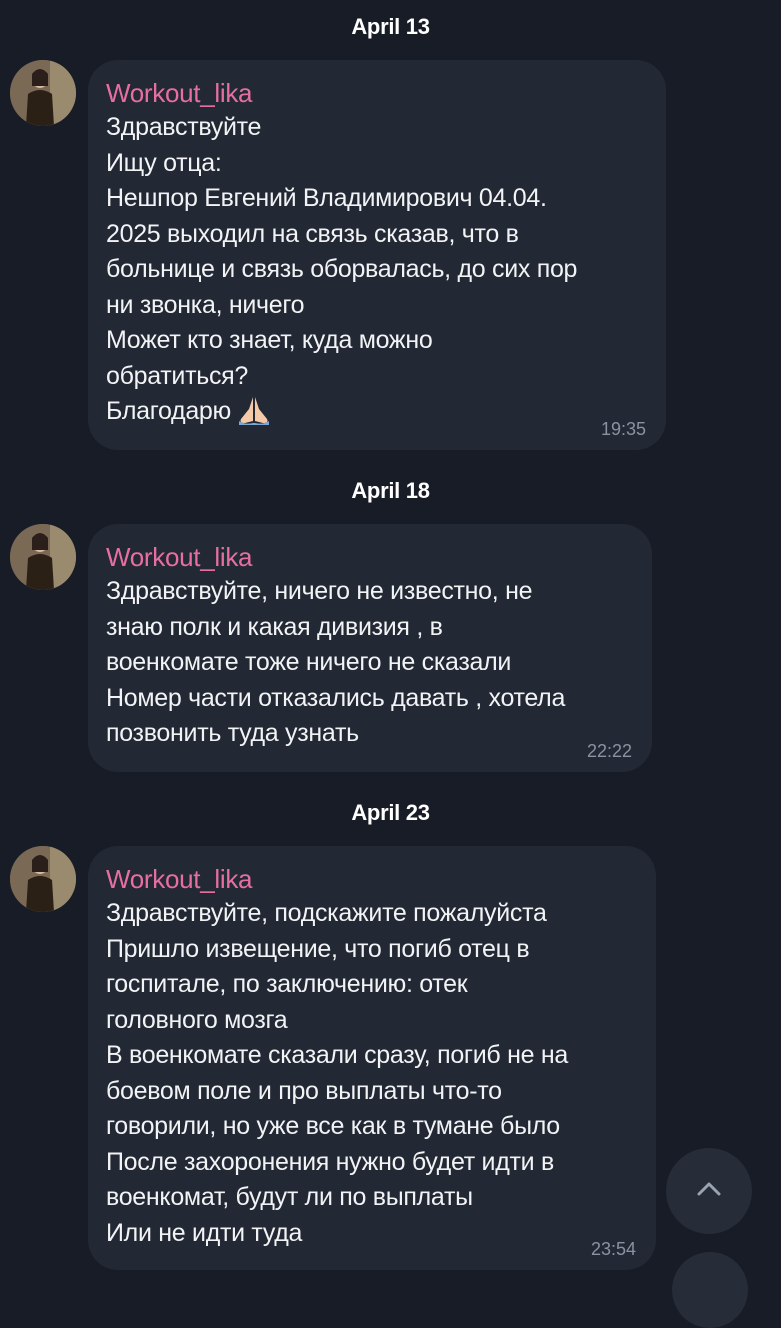 Image resolution: width=781 pixels, height=1328 pixels. Describe the element at coordinates (289, 1197) in the screenshot. I see `message-line: военкомат, будут ли по выплаты` at that location.